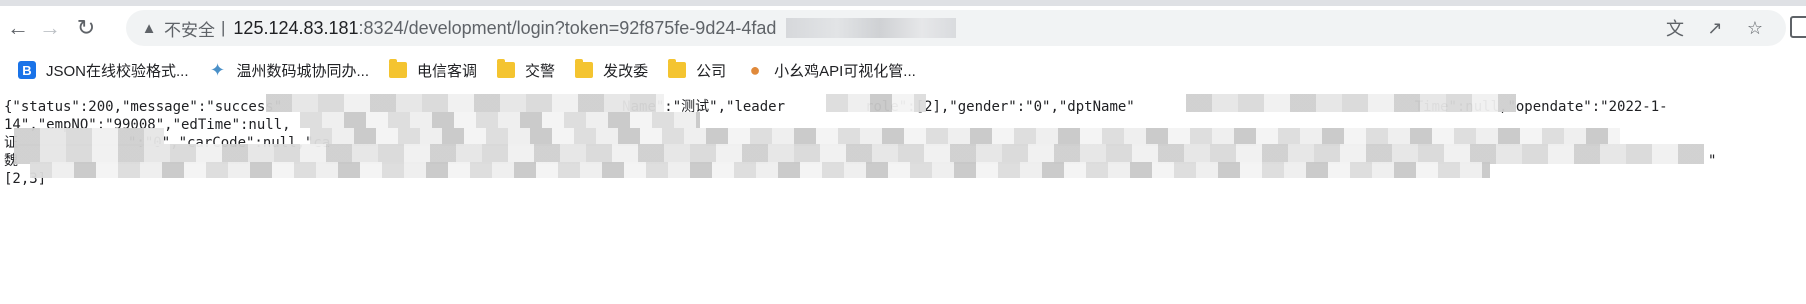 Image resolution: width=1806 pixels, height=304 pixels. I want to click on json-line-1-start: {"status":200,"message":"success", so click(143, 107).